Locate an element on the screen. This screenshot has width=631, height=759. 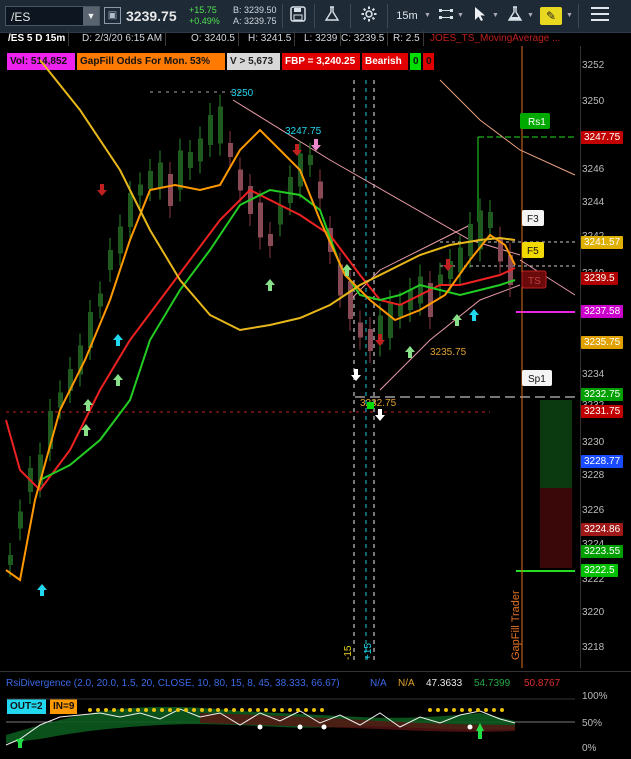
price-tick-label: 3246 is located at coordinates (593, 169).